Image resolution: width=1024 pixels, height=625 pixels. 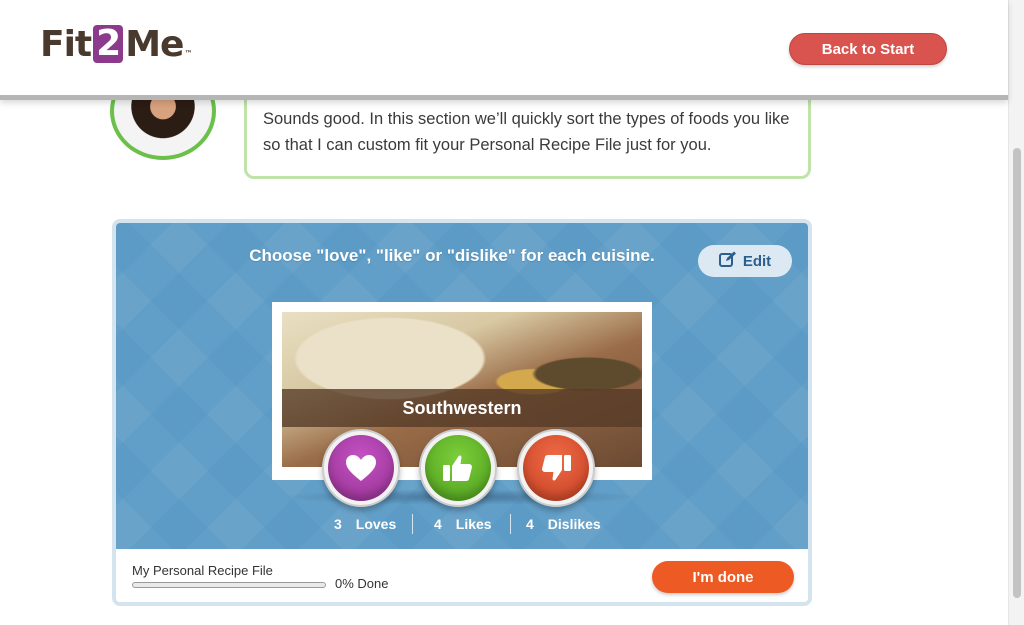 I want to click on like-button-face, so click(x=458, y=468).